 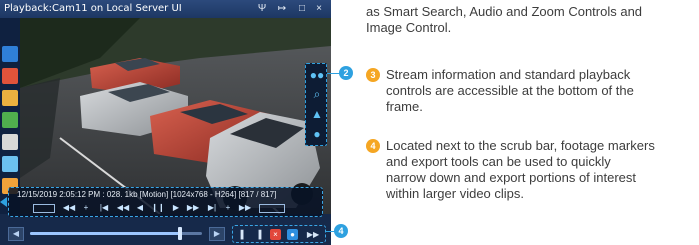 I want to click on smart-tools-panel: ●● ⌕ ▲ ●, so click(x=316, y=104).